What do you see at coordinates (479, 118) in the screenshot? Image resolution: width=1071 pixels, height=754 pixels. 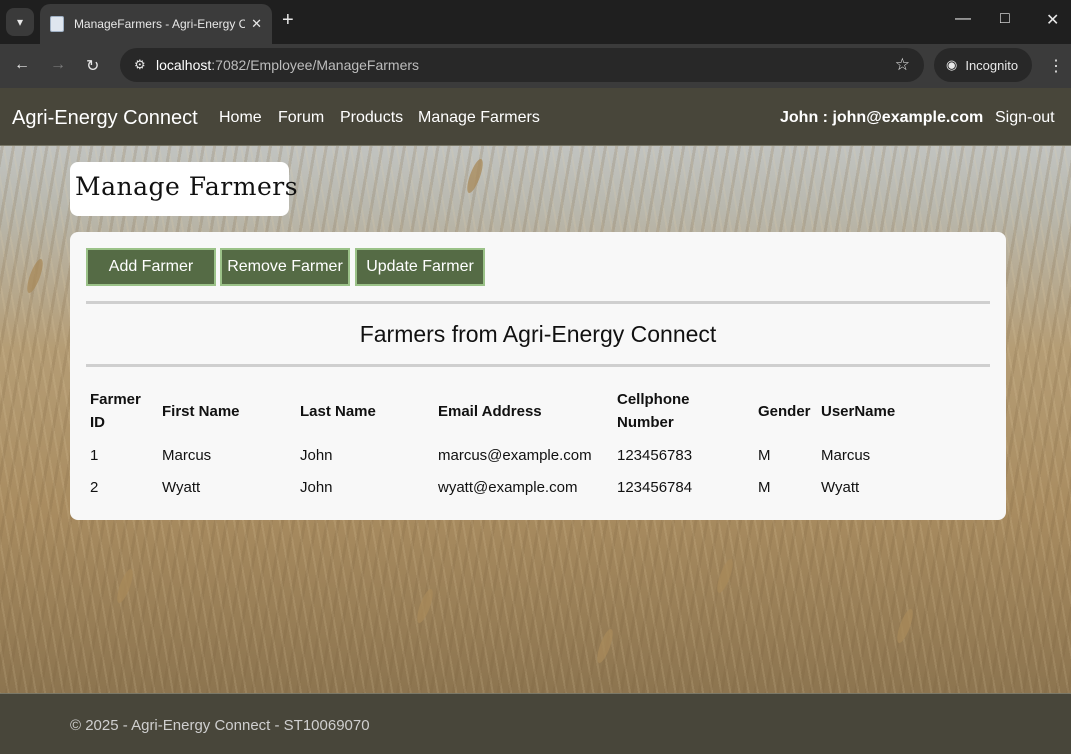 I see `nav-link-manage-farmers: Manage Farmers` at bounding box center [479, 118].